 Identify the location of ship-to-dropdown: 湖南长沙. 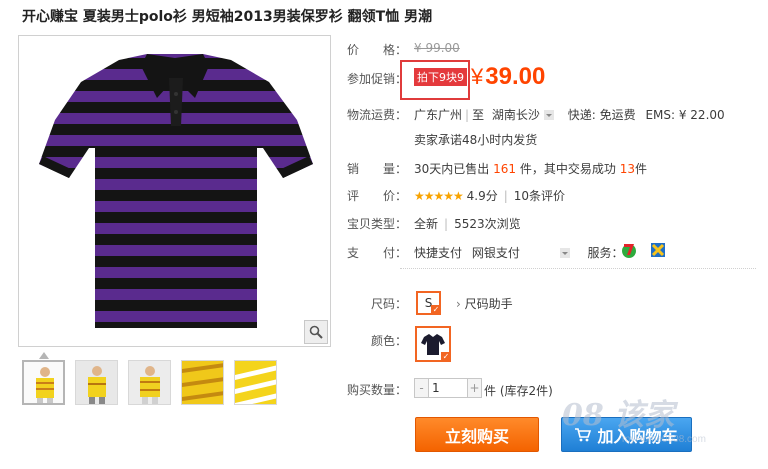
(523, 115).